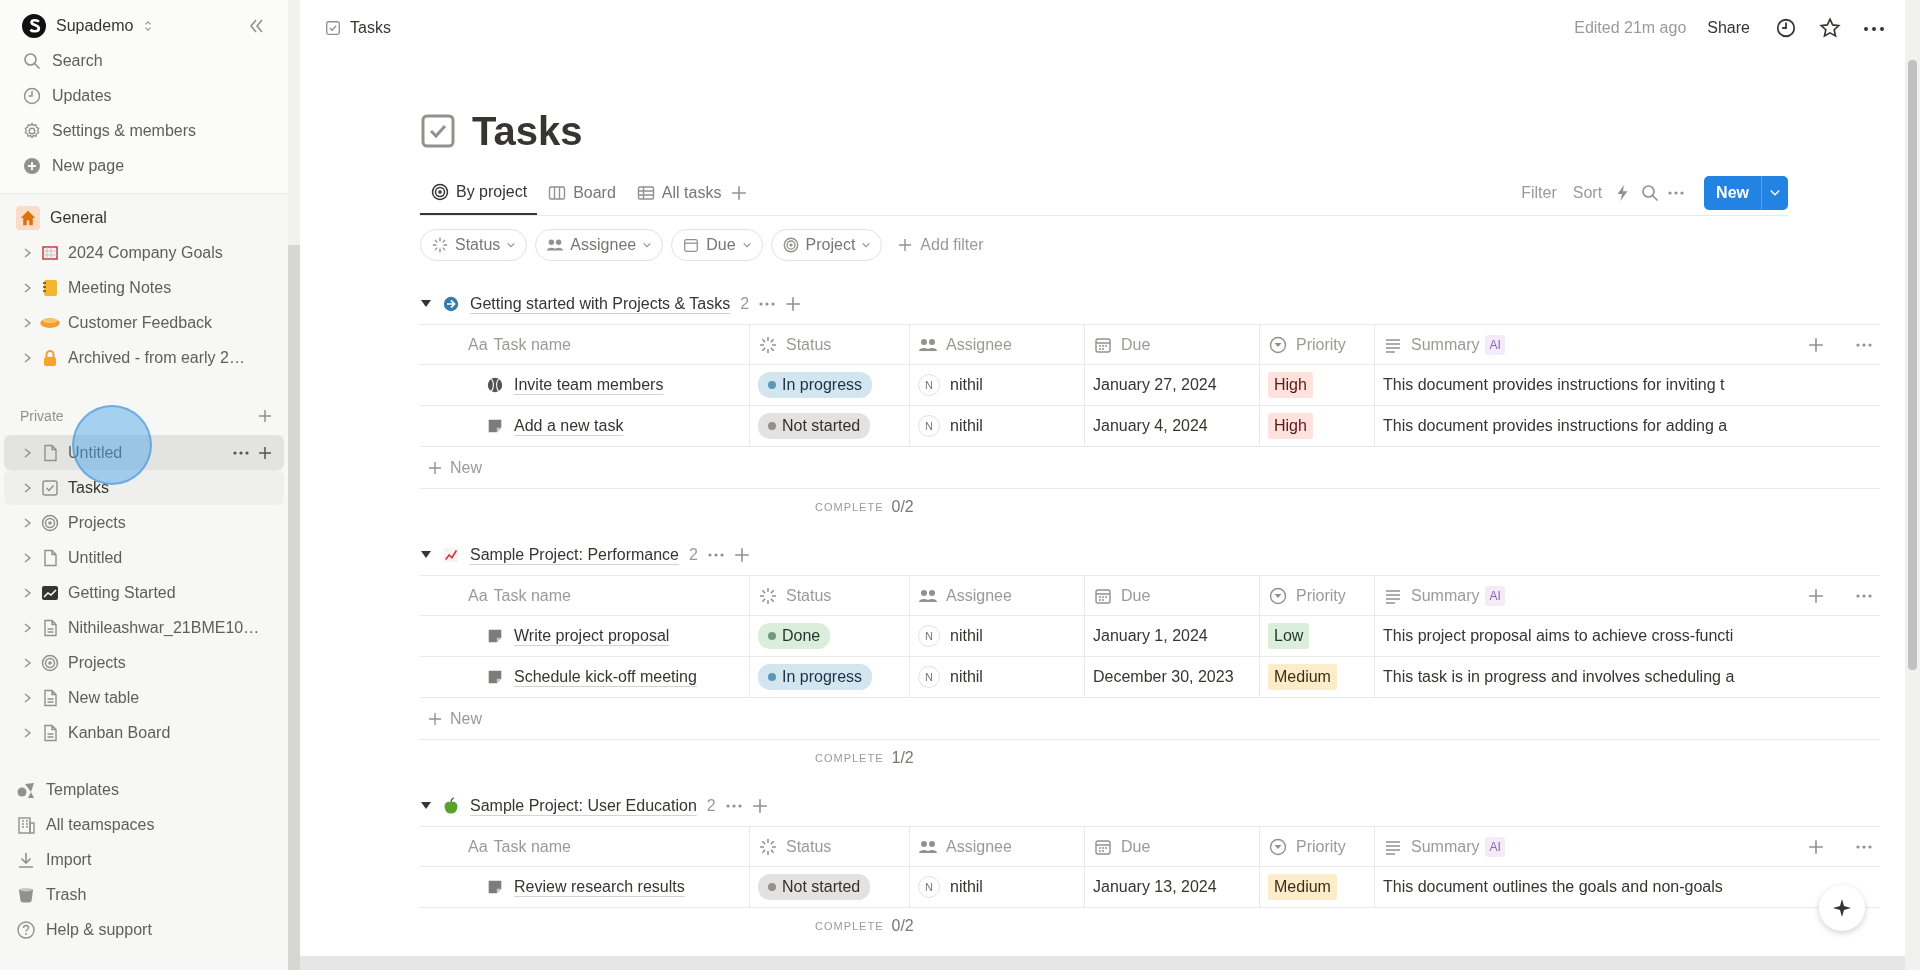  What do you see at coordinates (144, 25) in the screenshot?
I see `workspace-switcher: Supademo` at bounding box center [144, 25].